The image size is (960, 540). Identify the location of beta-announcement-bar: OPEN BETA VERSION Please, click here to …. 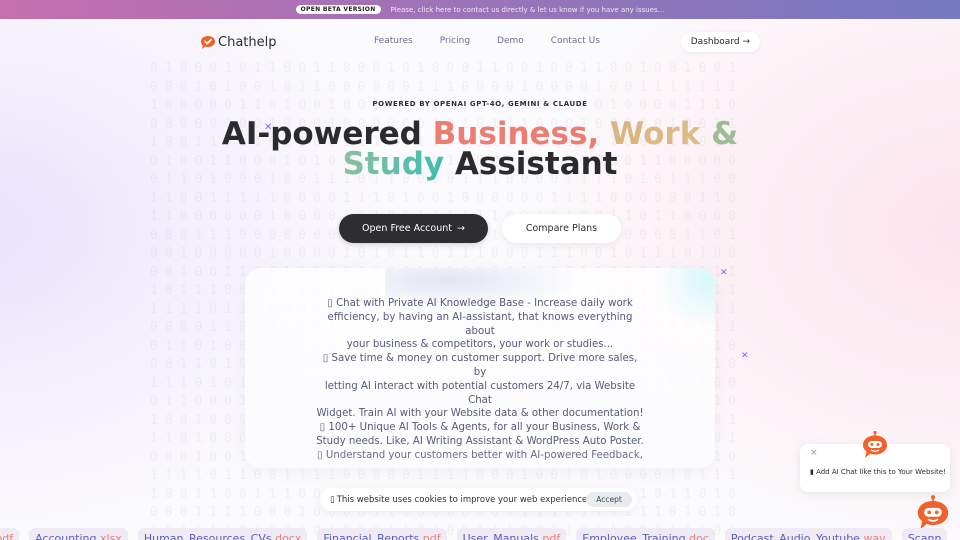
(480, 9).